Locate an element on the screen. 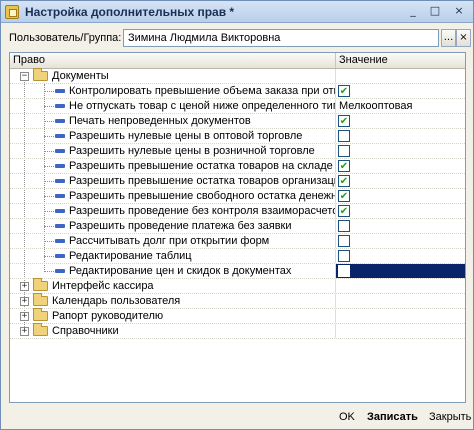 The height and width of the screenshot is (430, 474). clear-button: × is located at coordinates (463, 38).